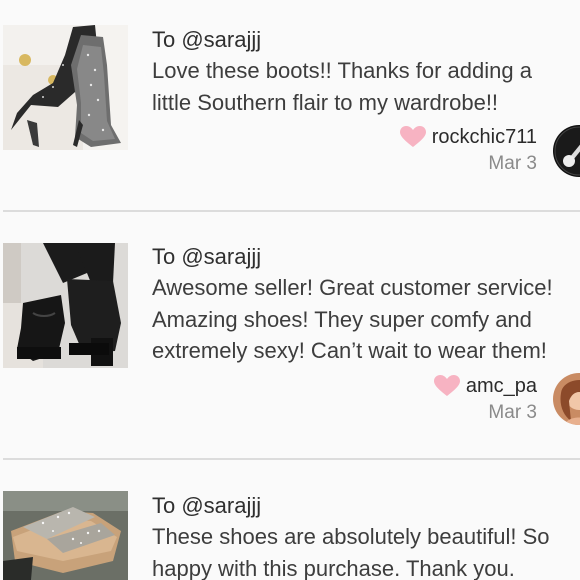  I want to click on review-meta: rockchic711 Mar 3, so click(468, 149).